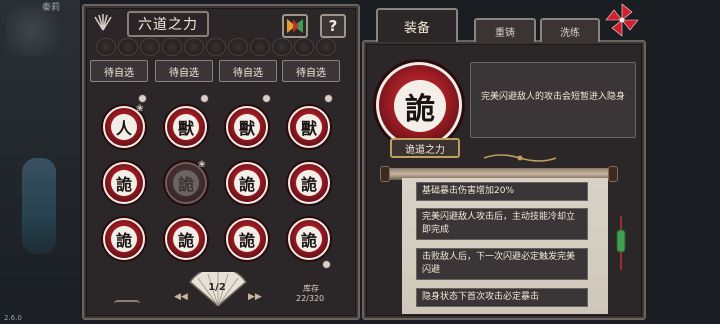 The height and width of the screenshot is (324, 720). Describe the element at coordinates (181, 297) in the screenshot. I see `prev-page-arrow: ◀◀` at that location.